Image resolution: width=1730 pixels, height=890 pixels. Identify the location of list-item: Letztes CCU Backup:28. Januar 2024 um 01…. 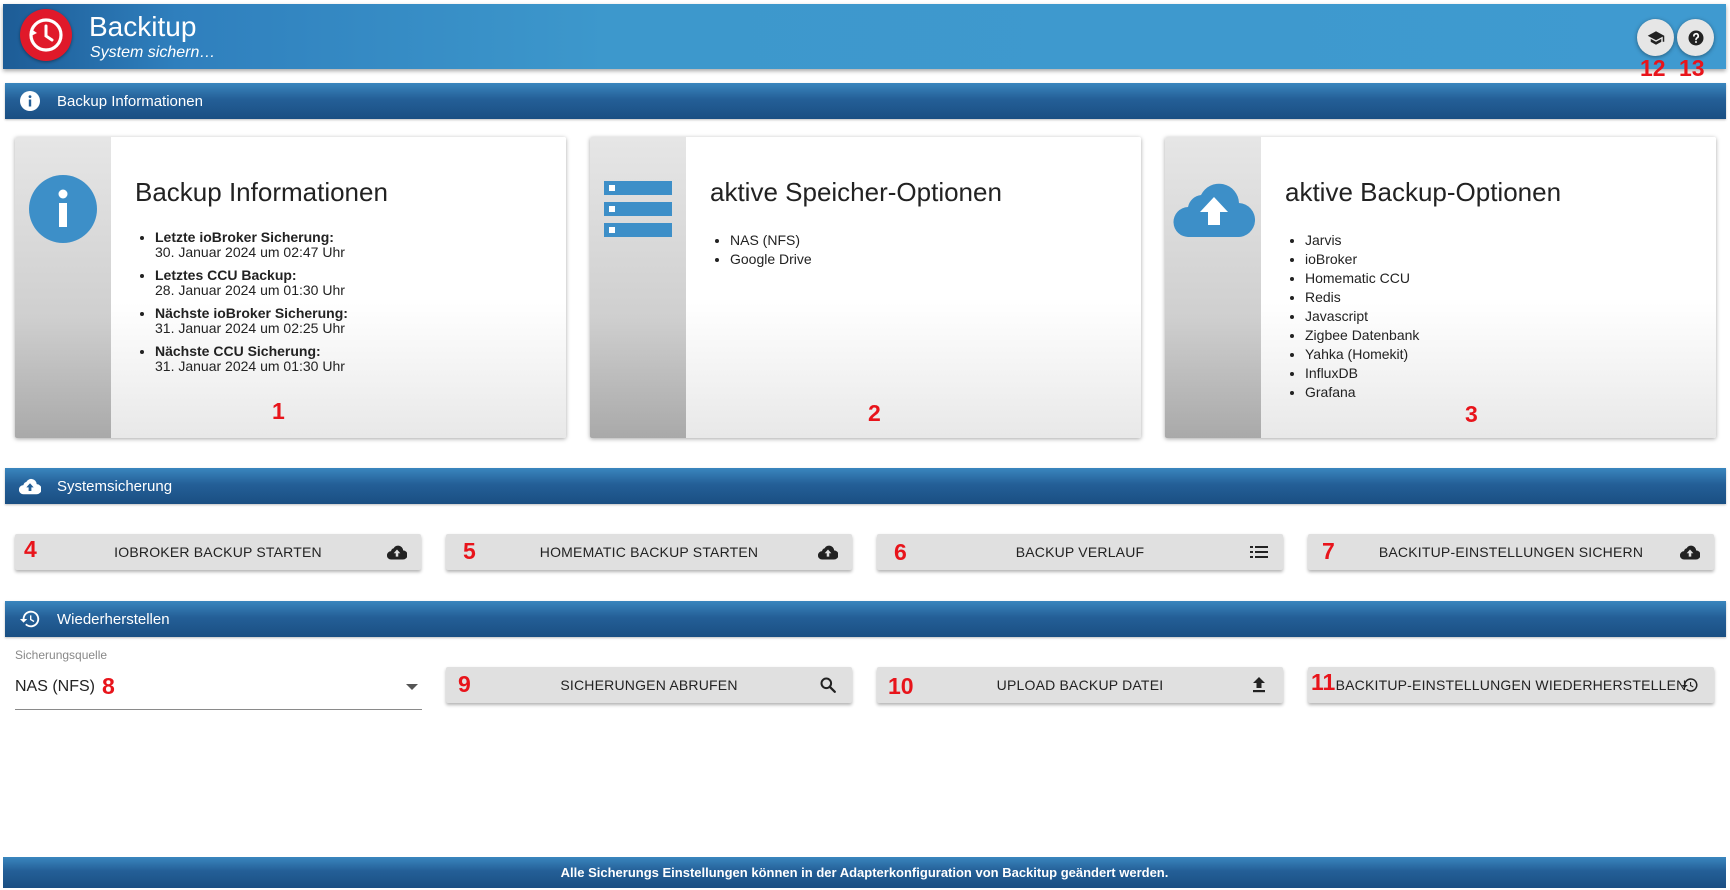
(251, 283).